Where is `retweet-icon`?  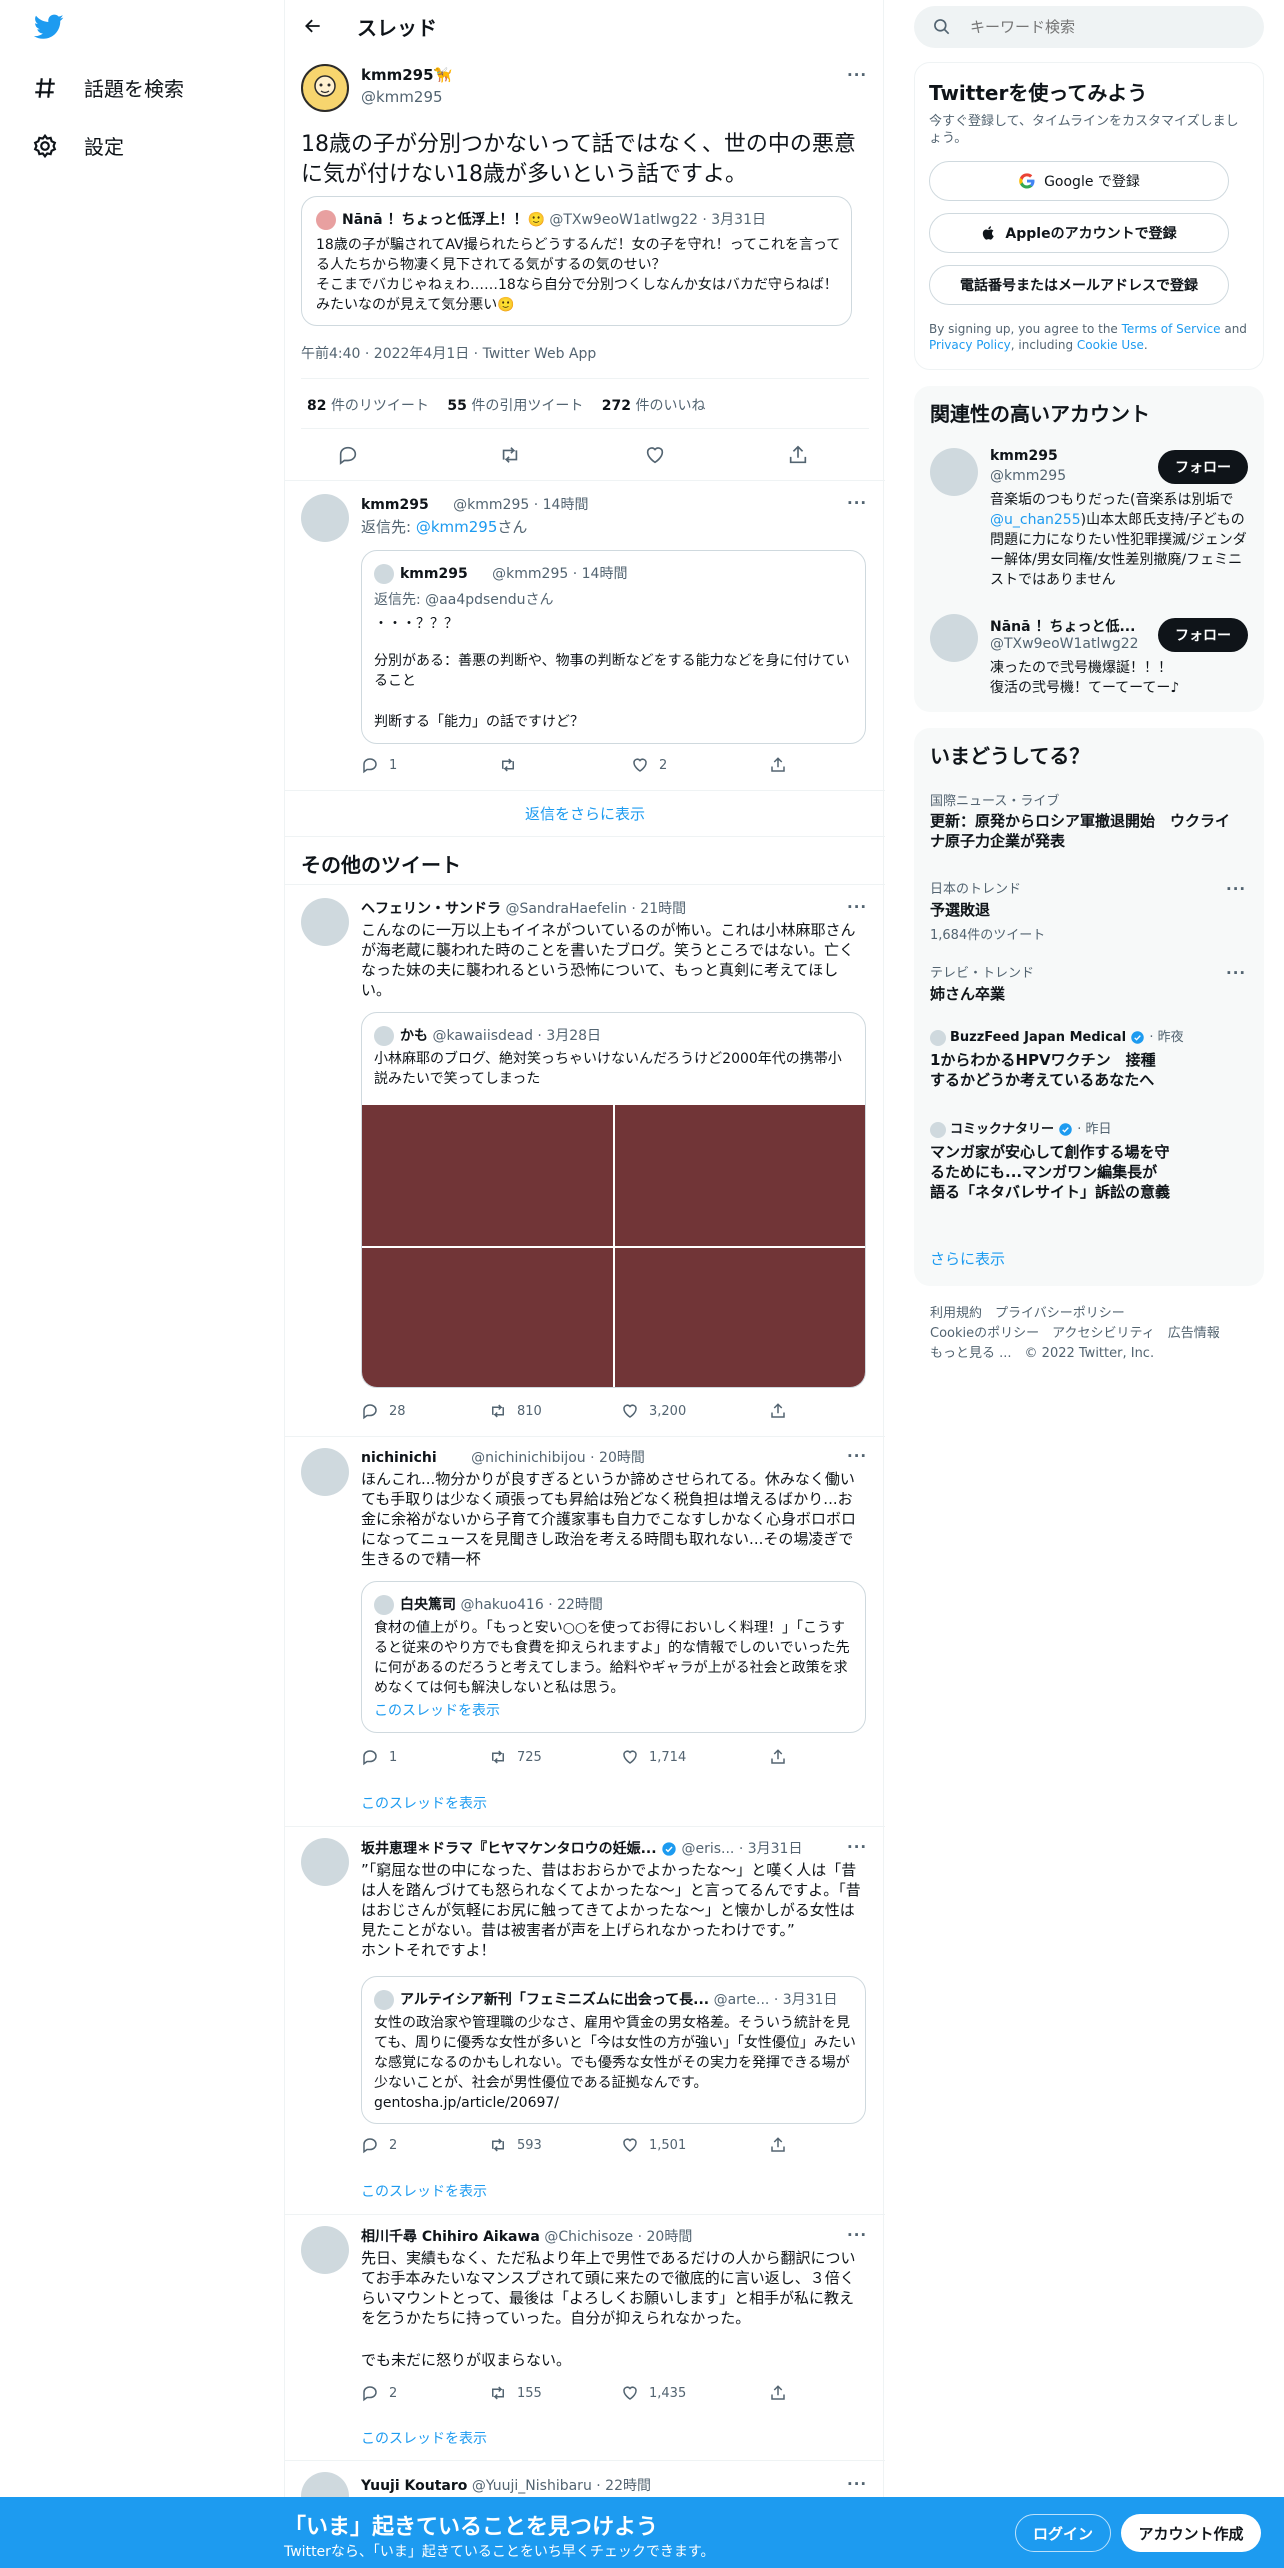 retweet-icon is located at coordinates (510, 455).